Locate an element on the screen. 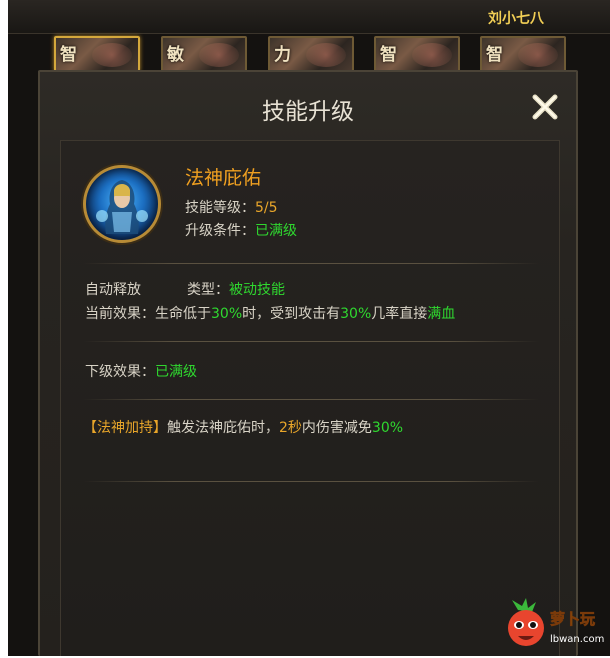 This screenshot has width=610, height=658. release-type-line: 自动释放 类型：被动技能 is located at coordinates (185, 289).